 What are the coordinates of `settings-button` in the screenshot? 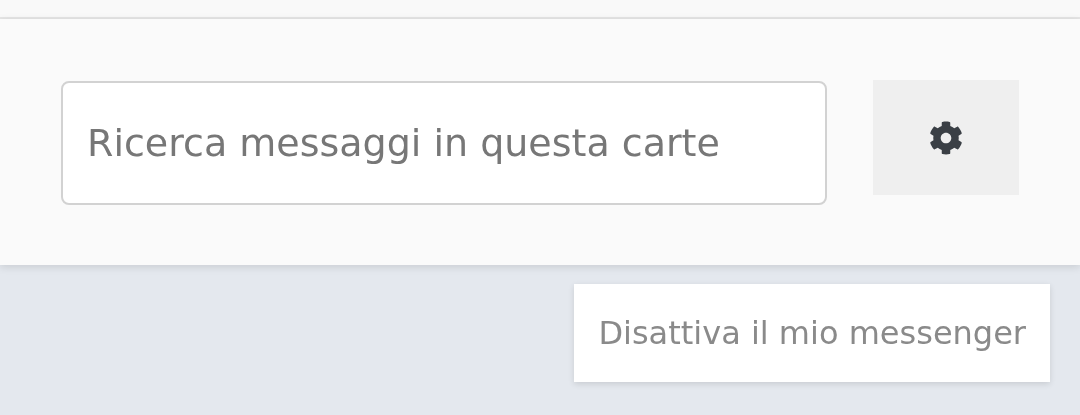 It's located at (946, 137).